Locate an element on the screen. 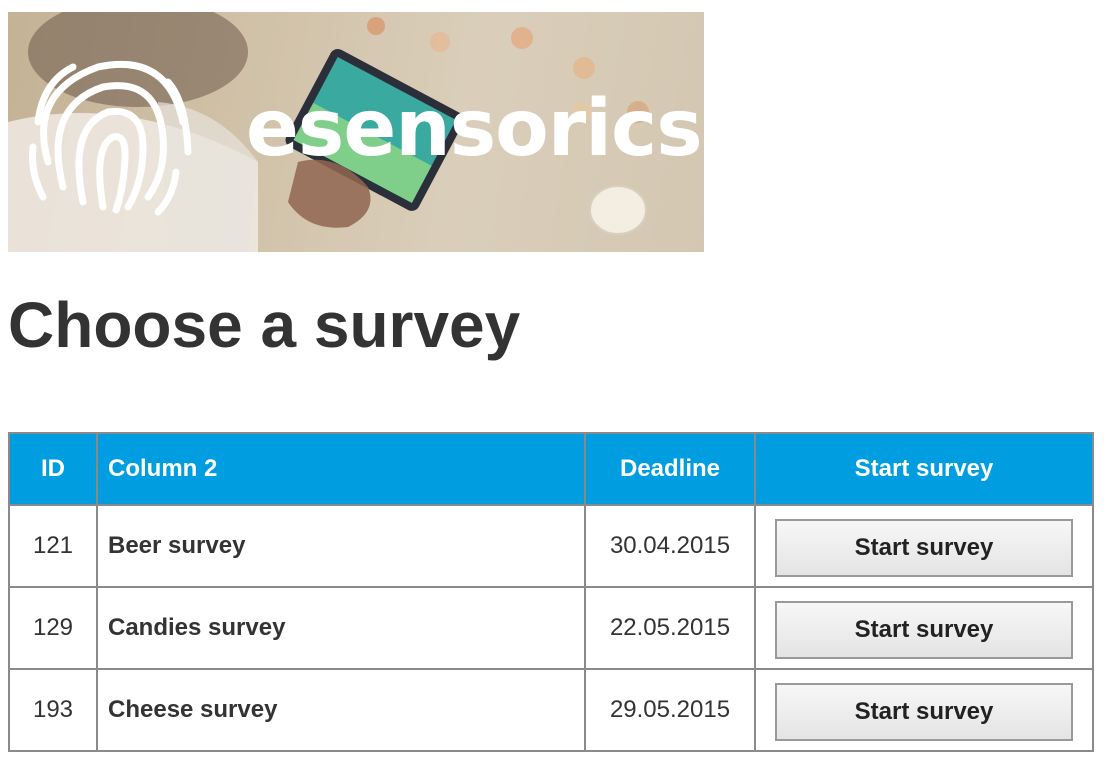 Image resolution: width=1112 pixels, height=784 pixels. table-row: 121 Beer survey 30.04.2015 Start survey is located at coordinates (551, 546).